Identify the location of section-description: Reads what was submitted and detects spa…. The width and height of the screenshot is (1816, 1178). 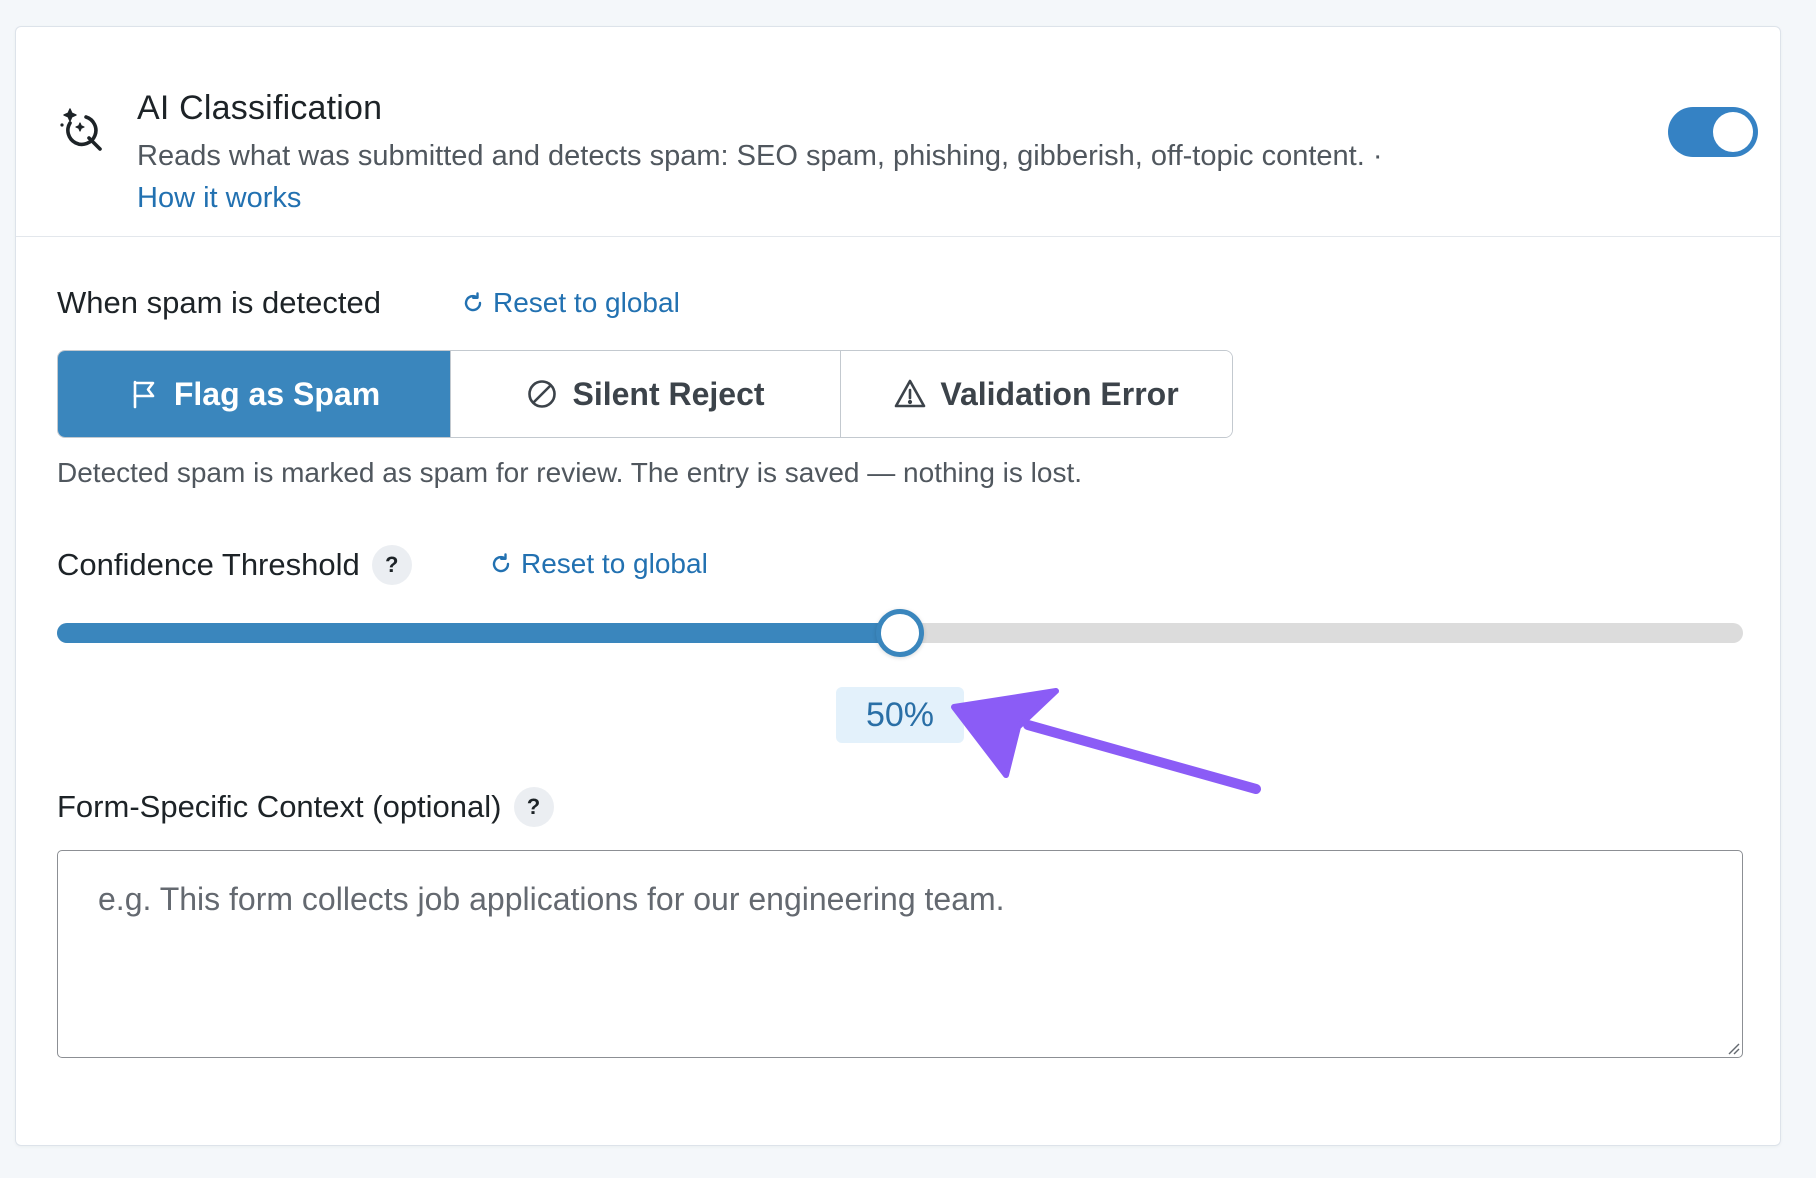
(867, 177).